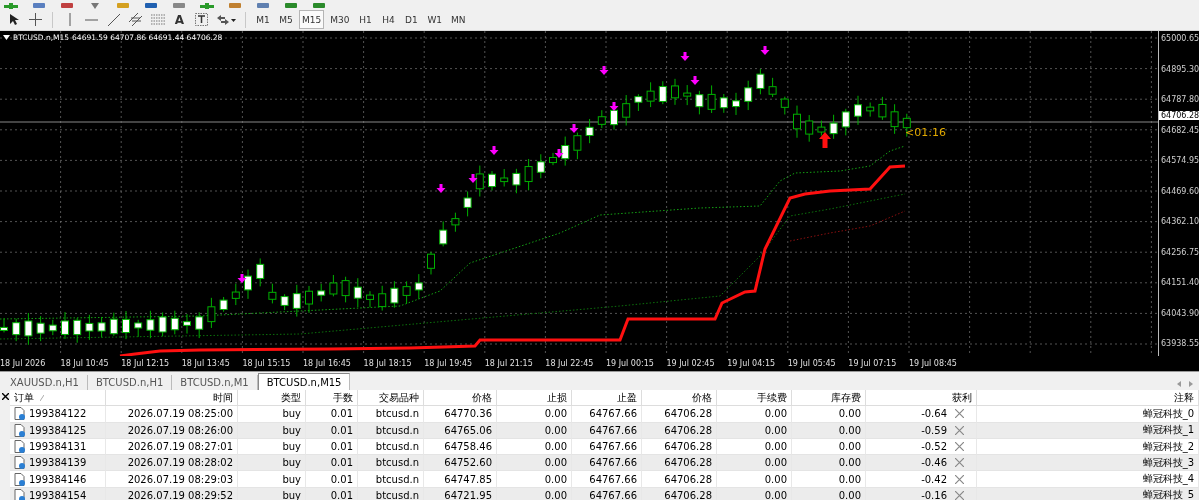  I want to click on time-axis-label: 18 Jul 18:15, so click(388, 363).